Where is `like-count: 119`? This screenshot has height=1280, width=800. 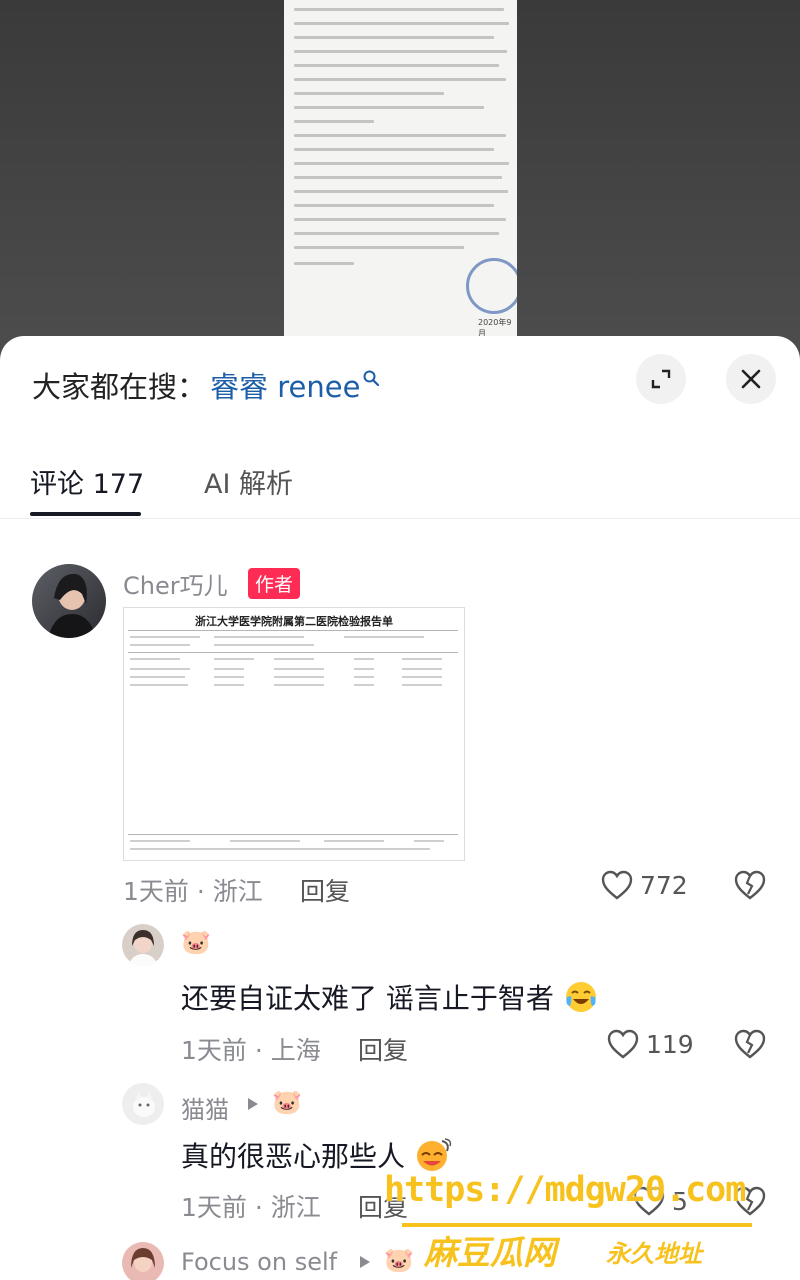 like-count: 119 is located at coordinates (670, 1044).